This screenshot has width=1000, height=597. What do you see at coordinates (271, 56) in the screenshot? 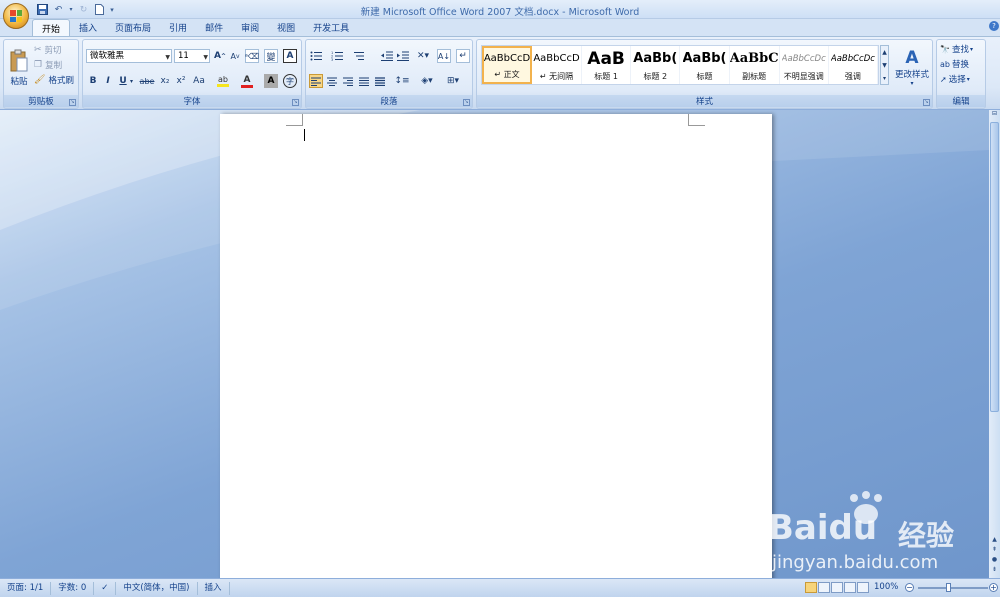
I see `phonetic-guide-button: 變` at bounding box center [271, 56].